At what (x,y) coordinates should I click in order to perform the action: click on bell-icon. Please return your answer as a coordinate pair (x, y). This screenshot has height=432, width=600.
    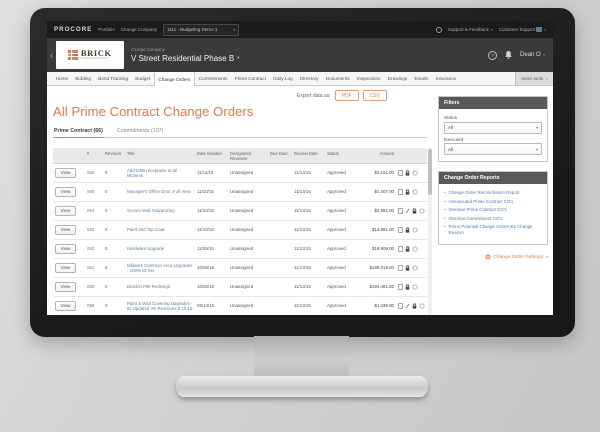
    Looking at the image, I should click on (508, 55).